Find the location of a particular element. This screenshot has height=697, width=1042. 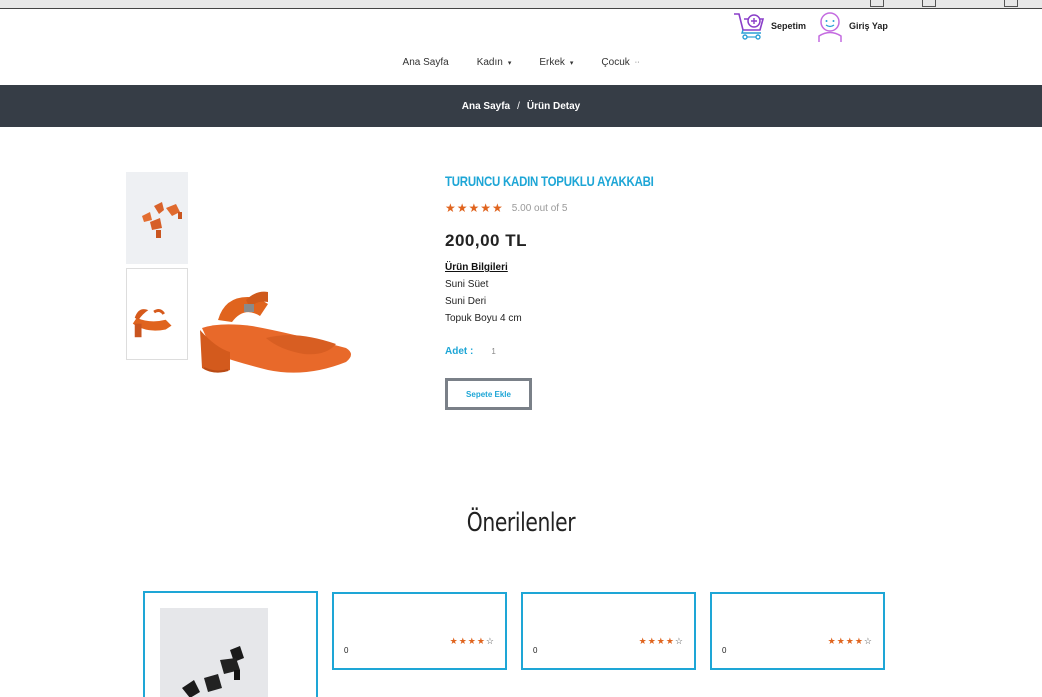

product-info-line: Suni Deri is located at coordinates (466, 301).